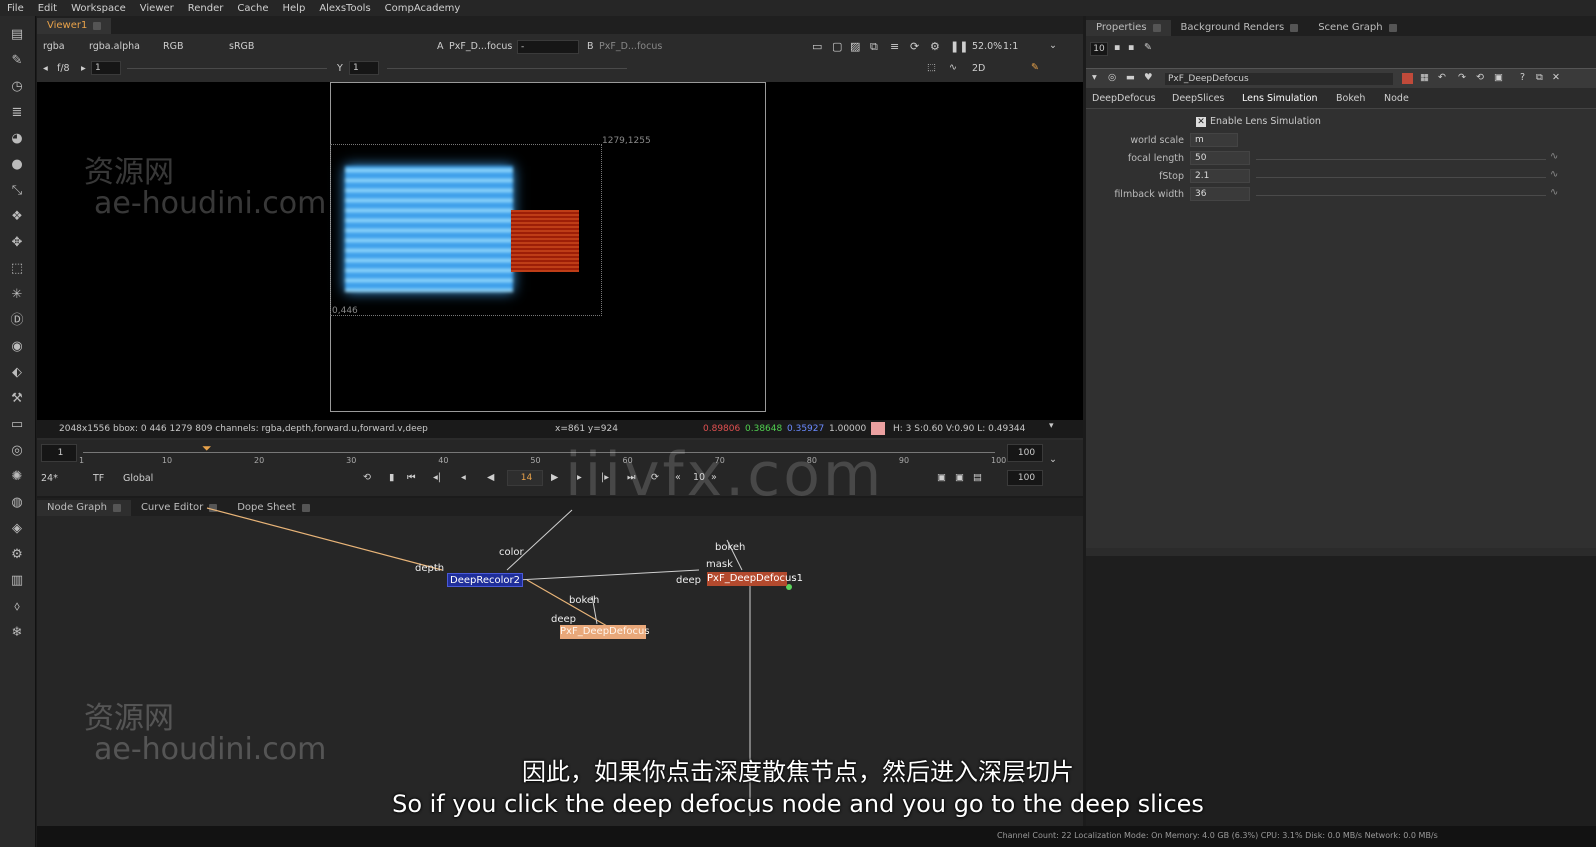 This screenshot has height=847, width=1596. Describe the element at coordinates (173, 46) in the screenshot. I see `rgb-dropdown: RGB` at that location.